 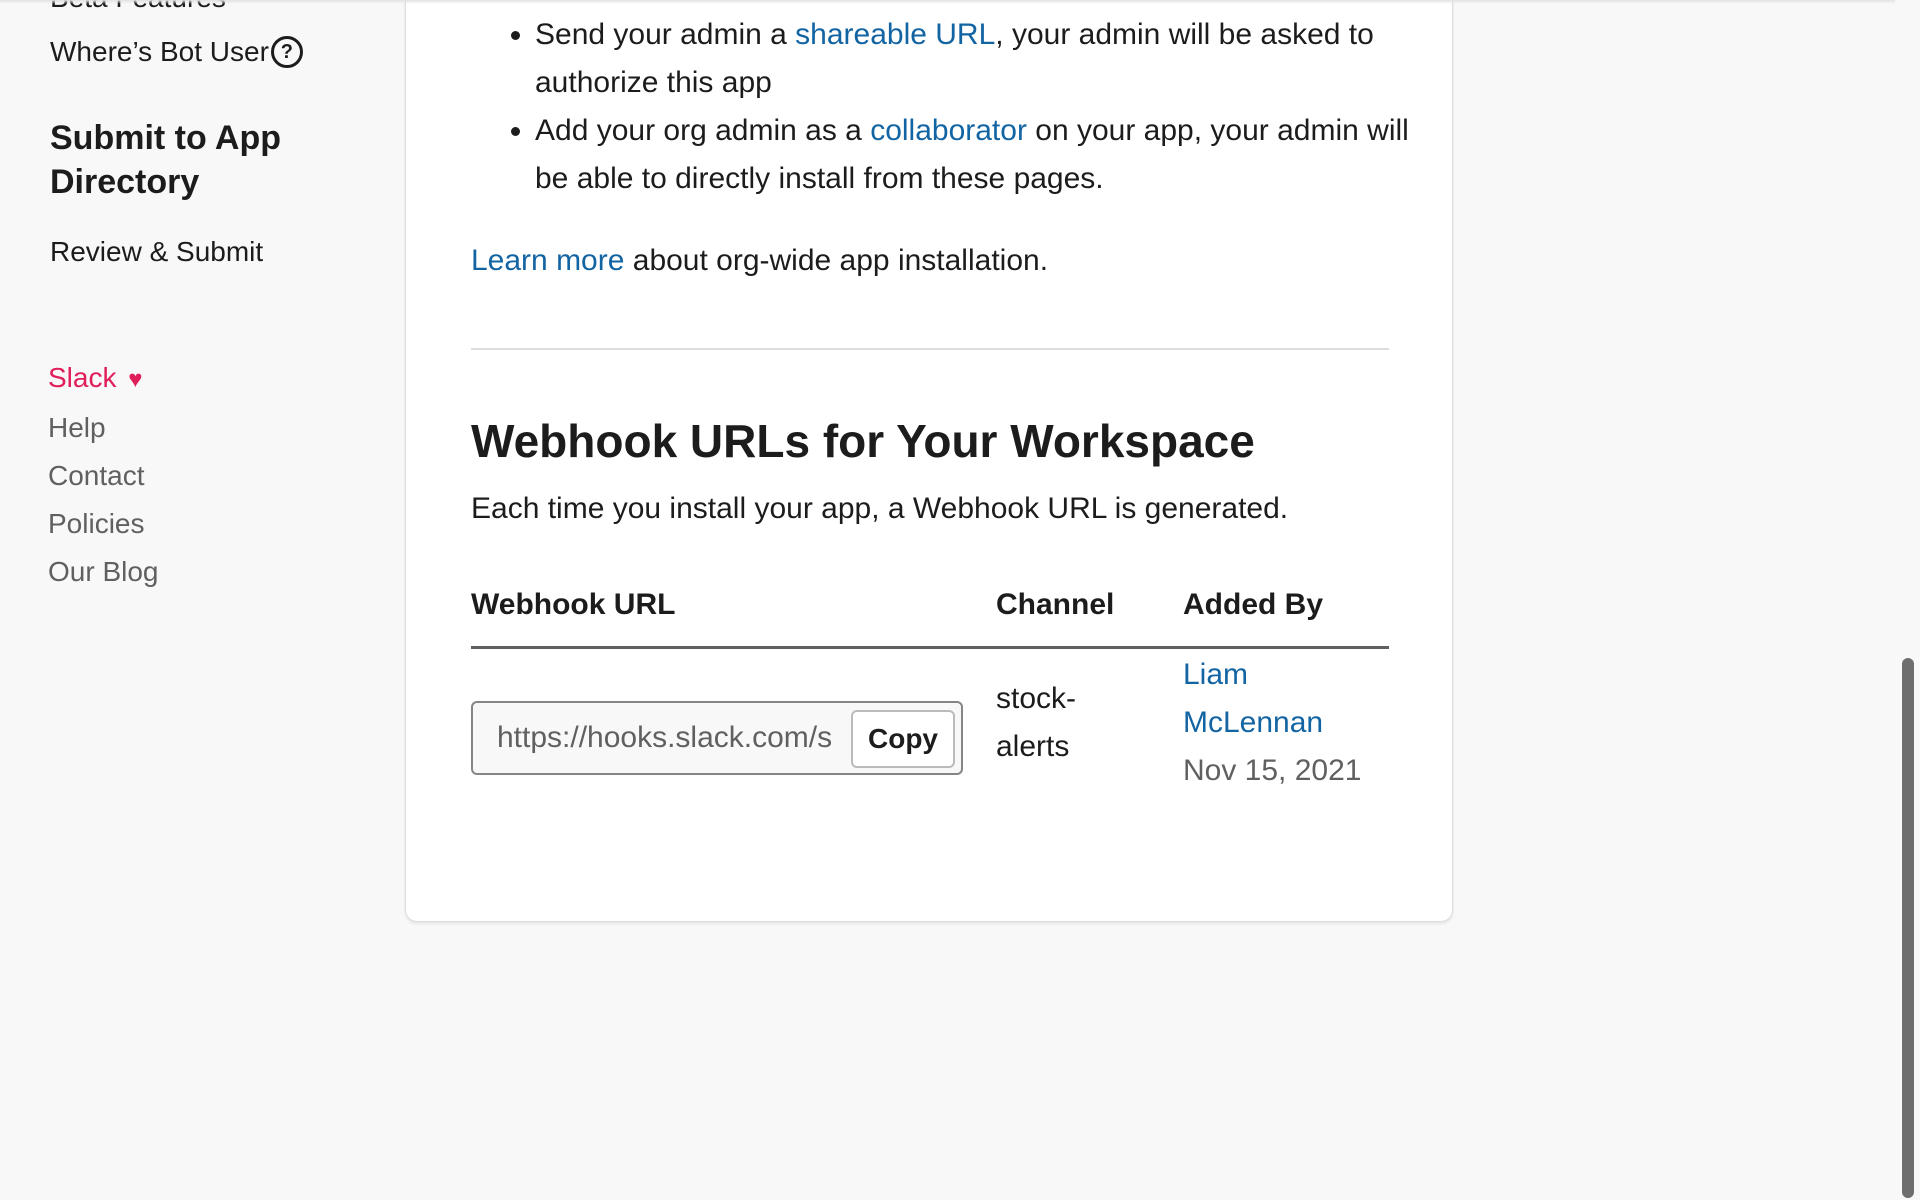 What do you see at coordinates (895, 34) in the screenshot?
I see `shareable-url-link: shareable URL` at bounding box center [895, 34].